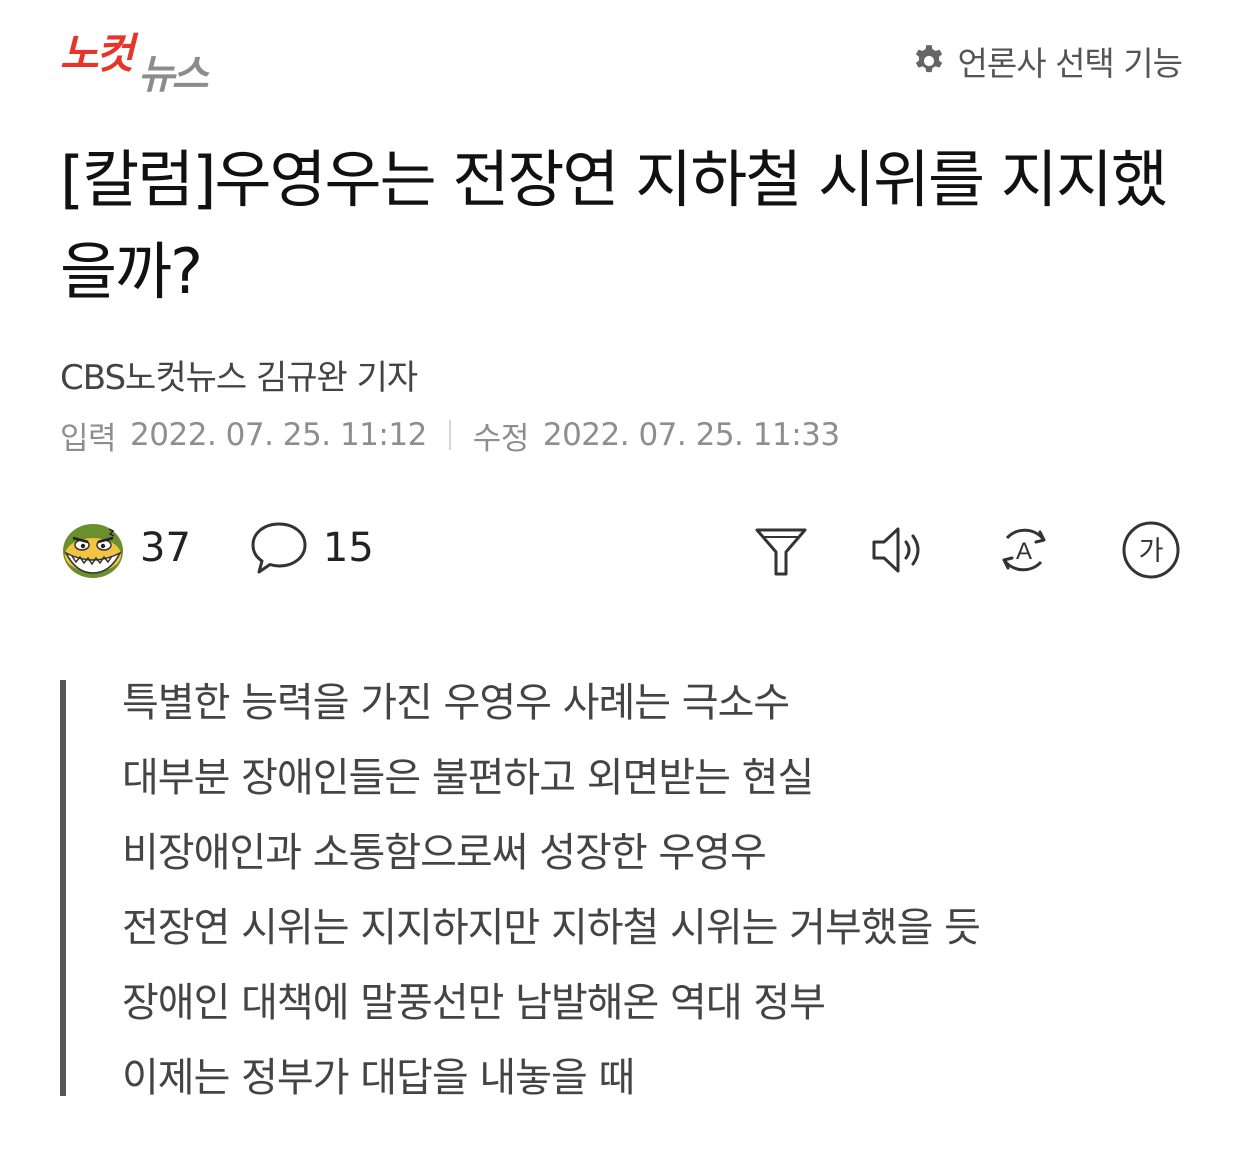 The width and height of the screenshot is (1242, 1155). I want to click on filter-funnel-icon, so click(781, 550).